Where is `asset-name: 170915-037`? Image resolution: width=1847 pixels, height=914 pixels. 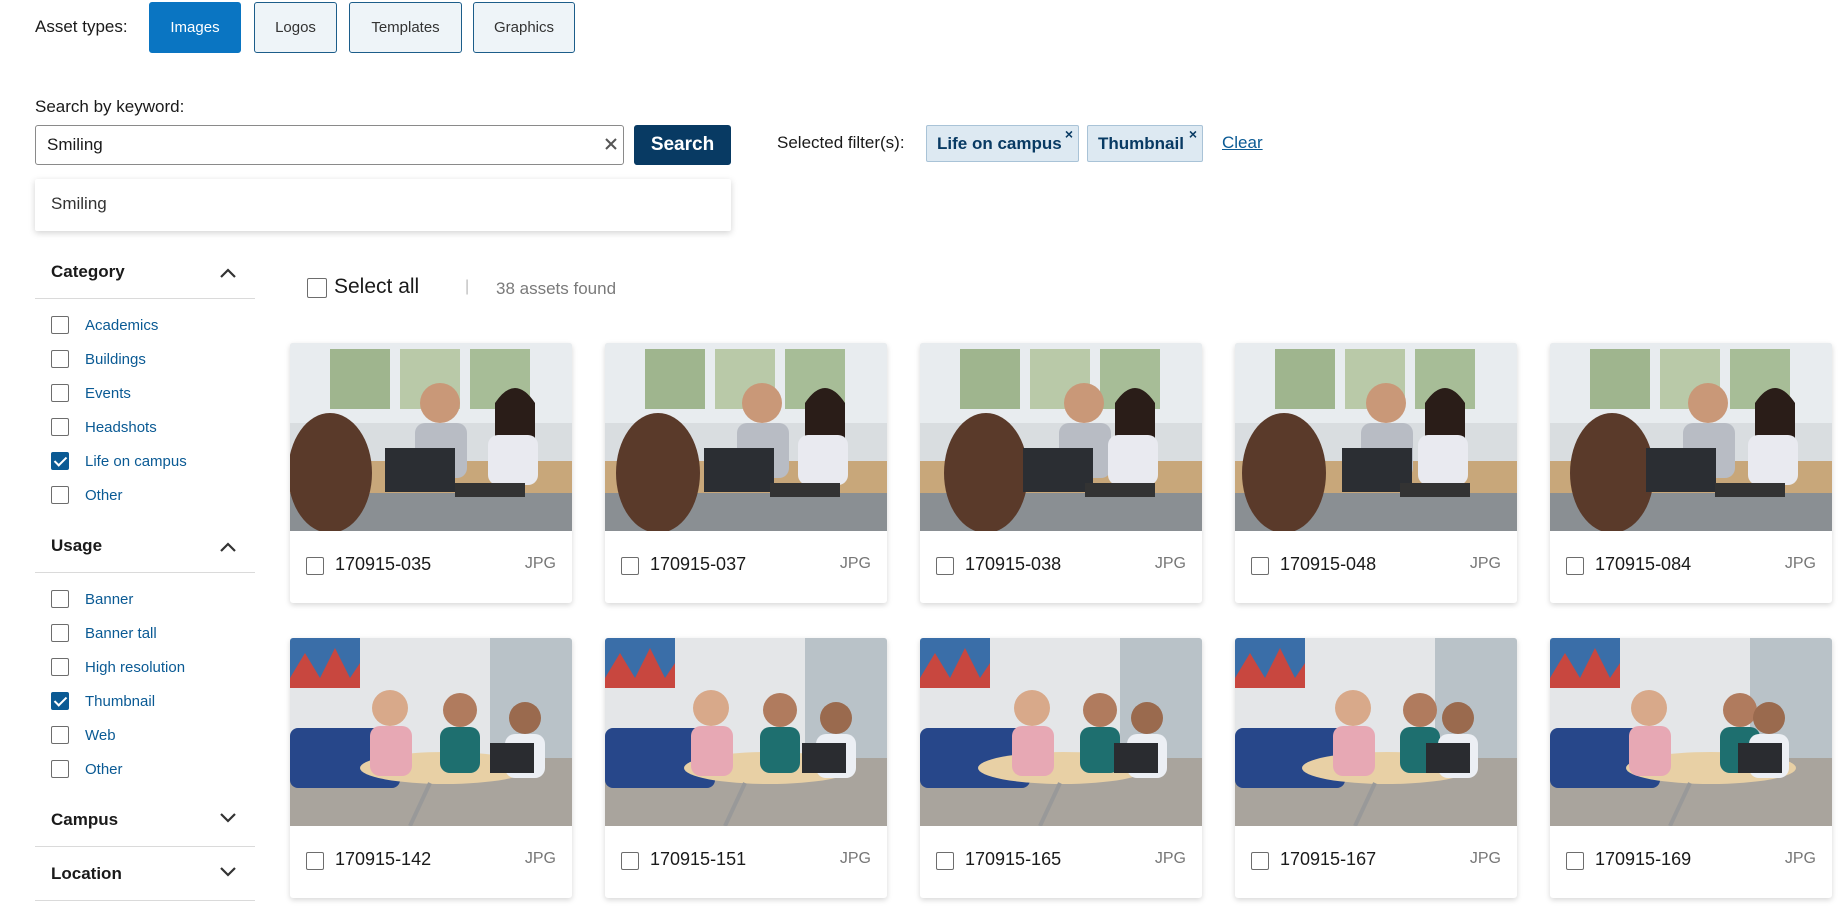
asset-name: 170915-037 is located at coordinates (698, 564).